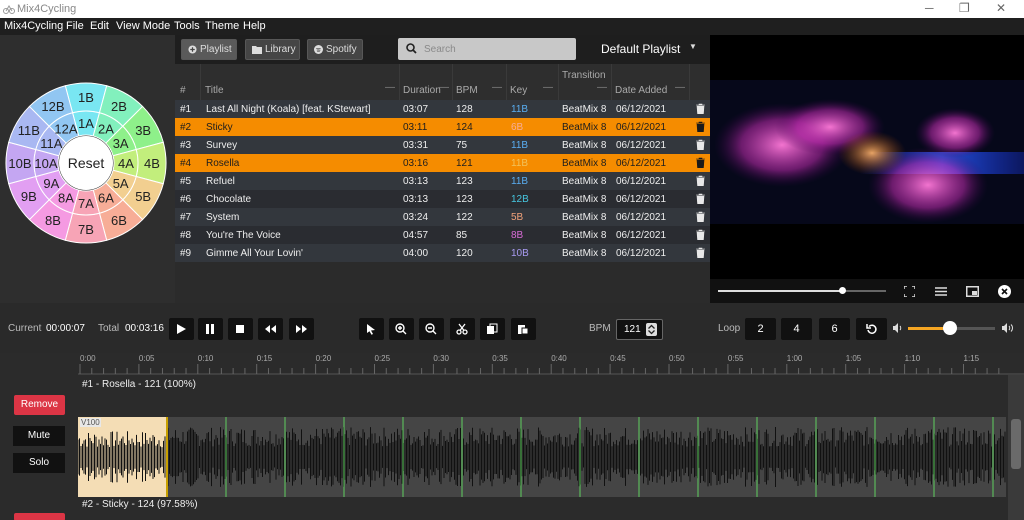 Image resolution: width=1024 pixels, height=520 pixels. I want to click on table-row: #4 Rosella 03:16 121 11B BeatMix 8 06/12/2021, so click(442, 163).